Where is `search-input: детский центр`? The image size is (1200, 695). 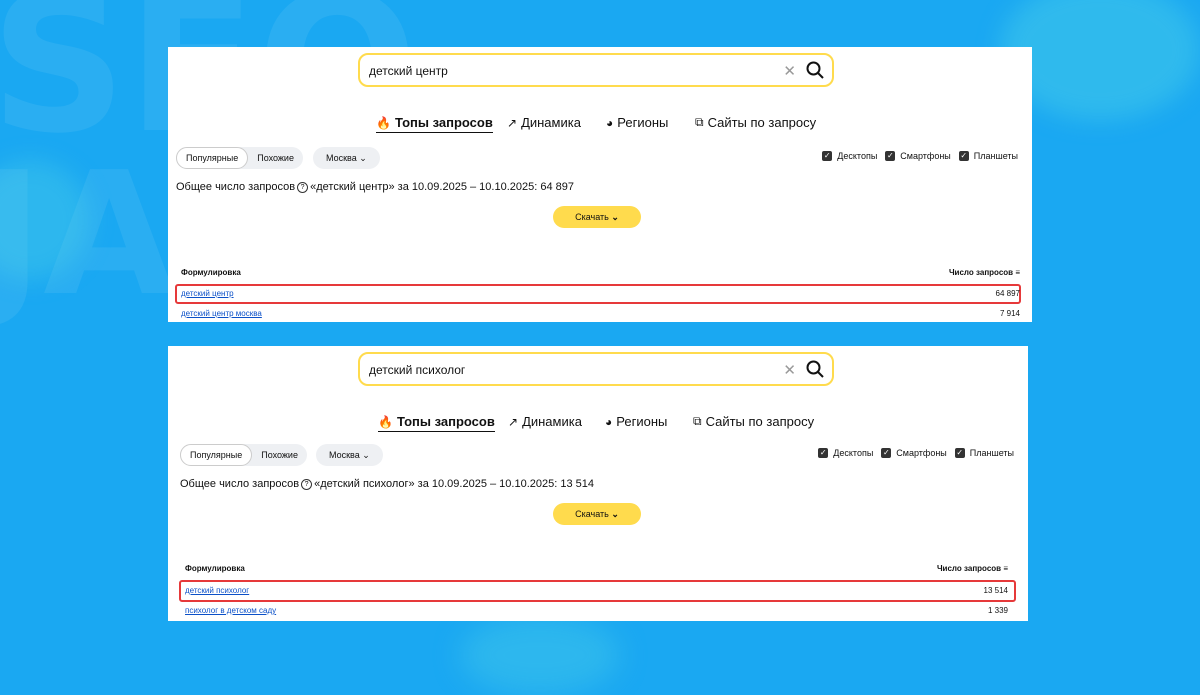
search-input: детский центр is located at coordinates (408, 71).